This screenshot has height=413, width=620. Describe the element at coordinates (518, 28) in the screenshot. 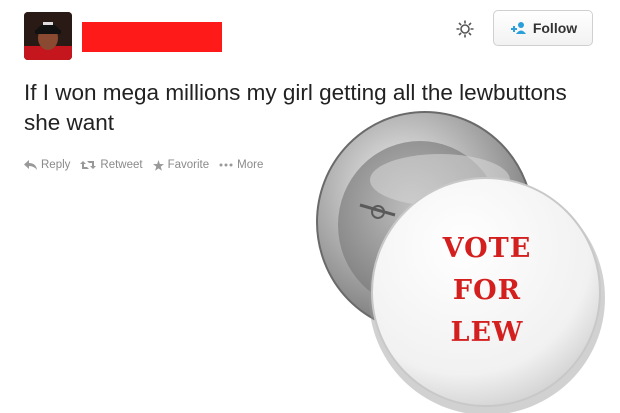

I see `add-user-icon` at that location.